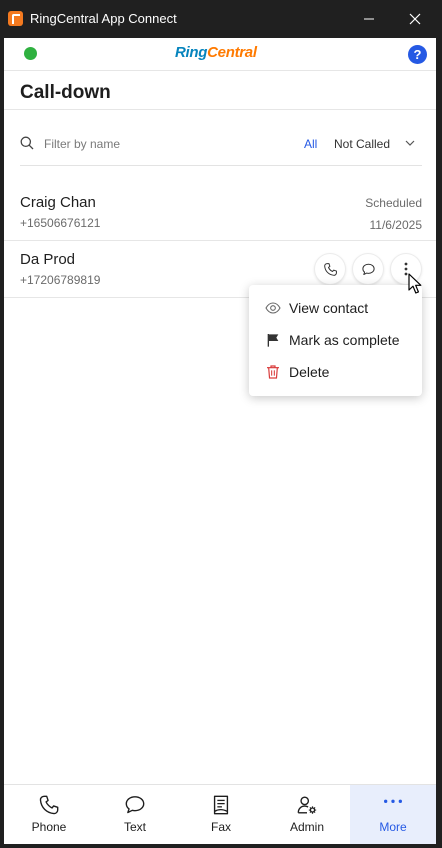  Describe the element at coordinates (362, 144) in the screenshot. I see `call-status-select: Not Called` at that location.